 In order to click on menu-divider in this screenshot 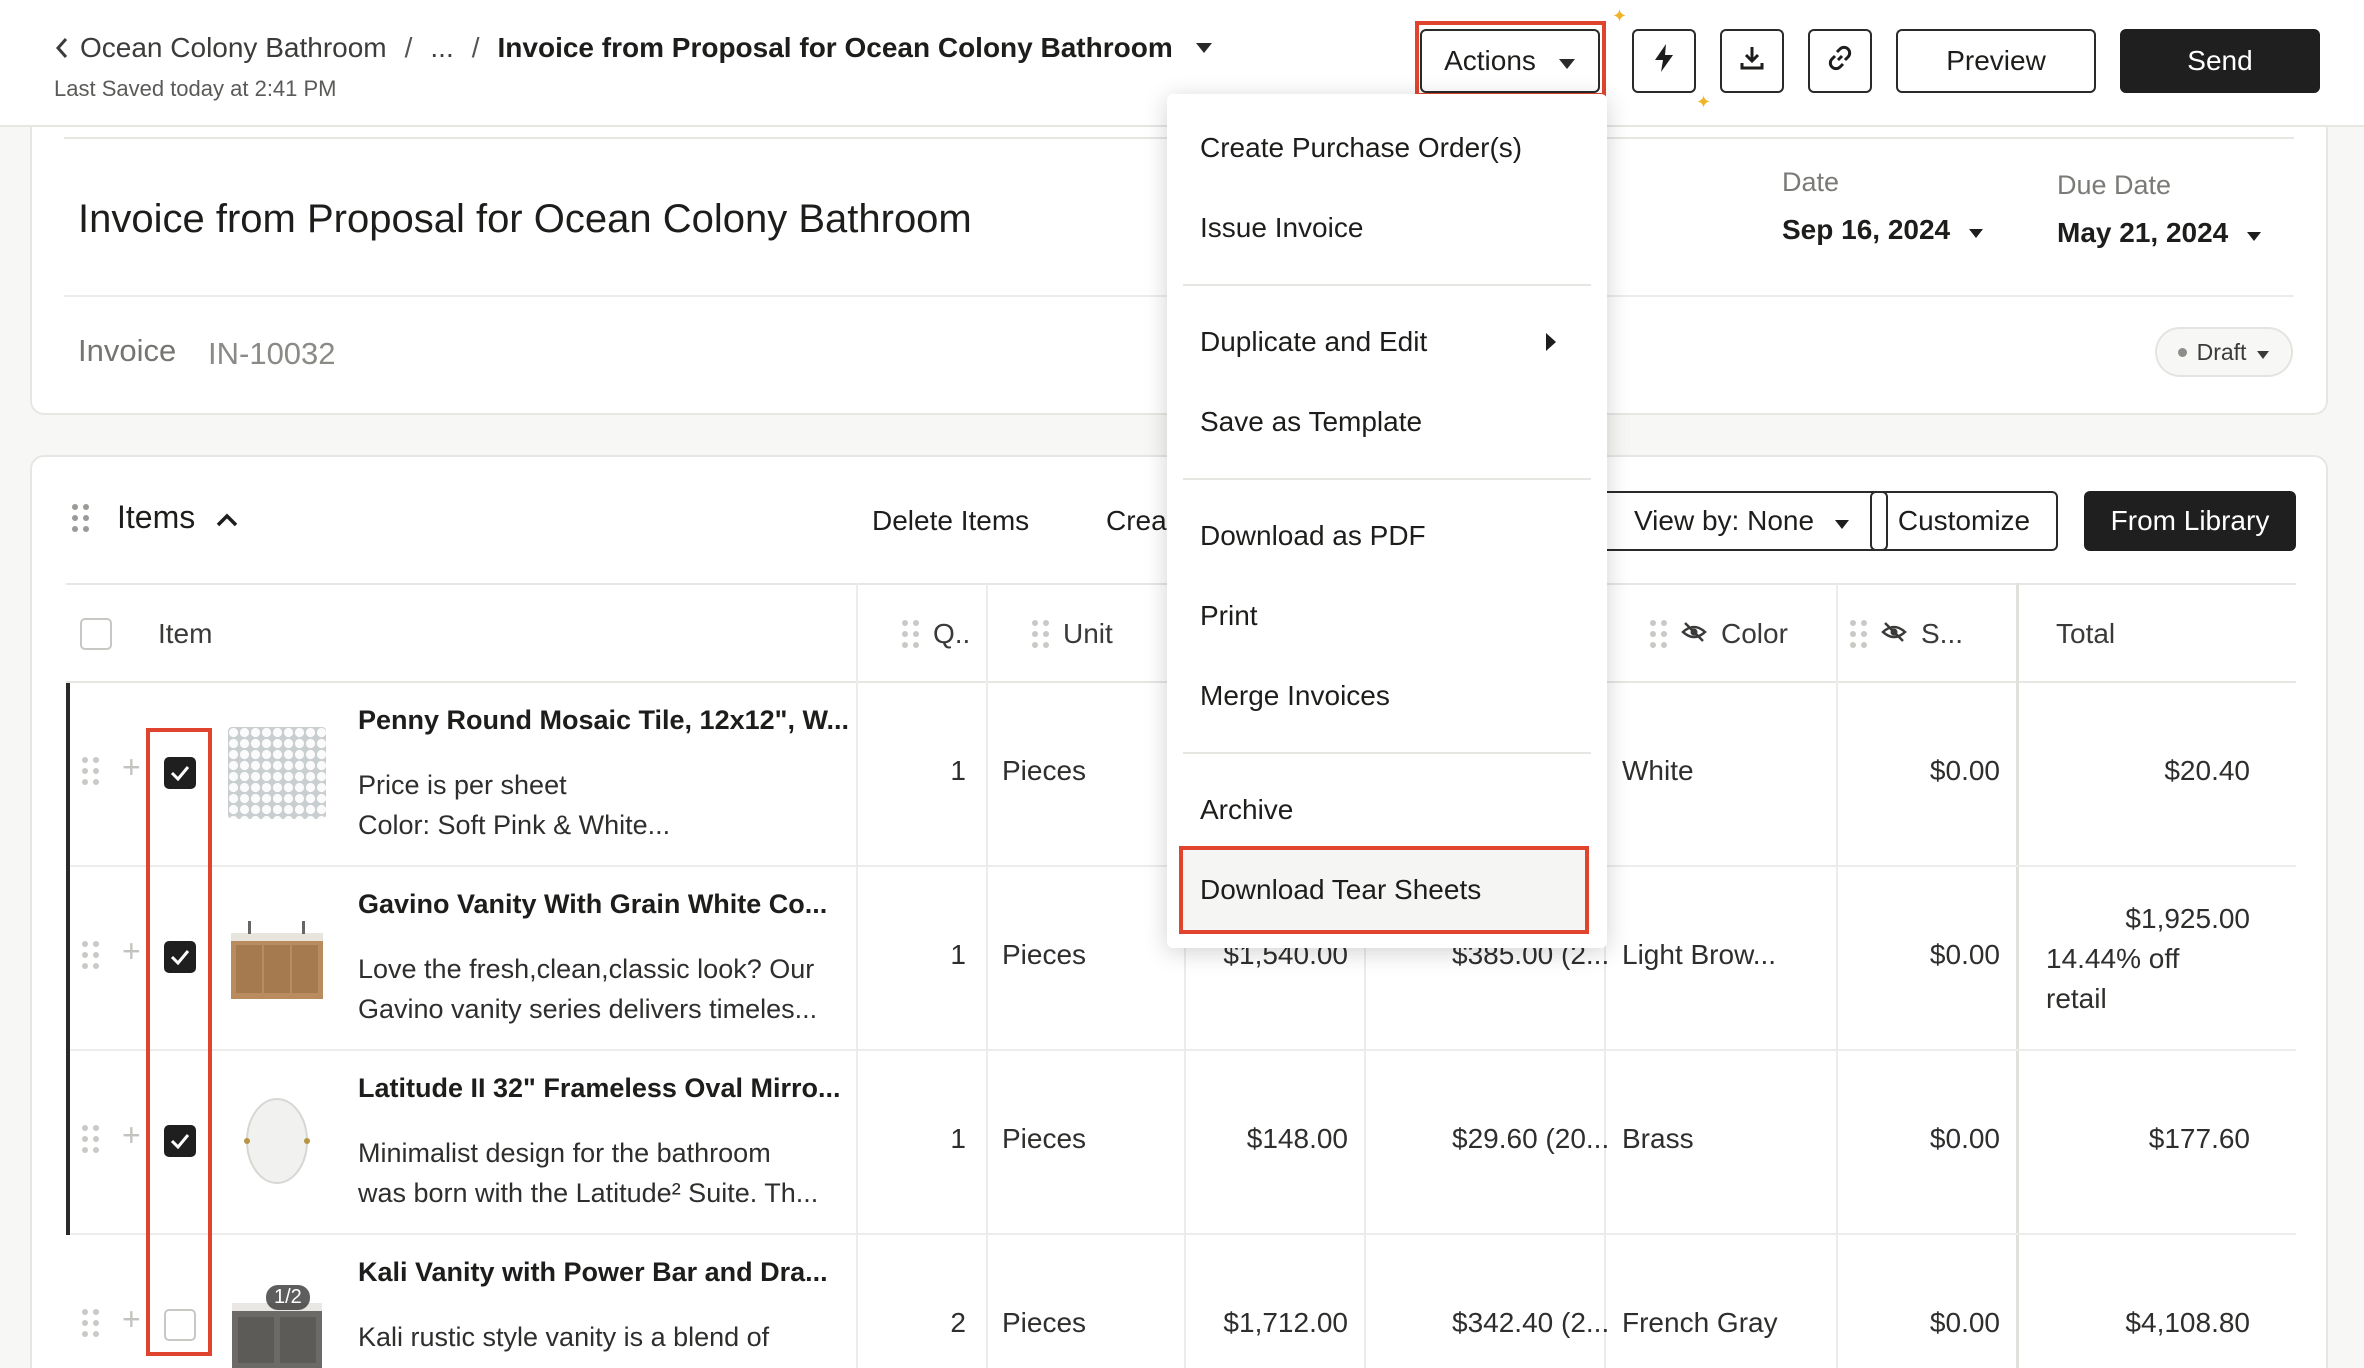, I will do `click(1387, 285)`.